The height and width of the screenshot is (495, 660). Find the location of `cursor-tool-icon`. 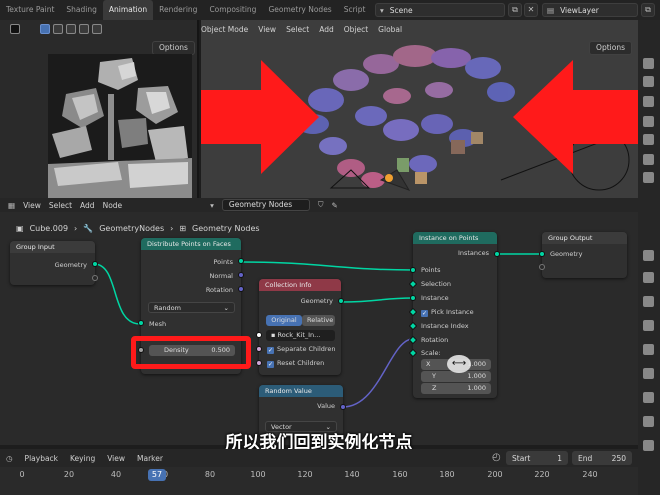

cursor-tool-icon is located at coordinates (15, 29).